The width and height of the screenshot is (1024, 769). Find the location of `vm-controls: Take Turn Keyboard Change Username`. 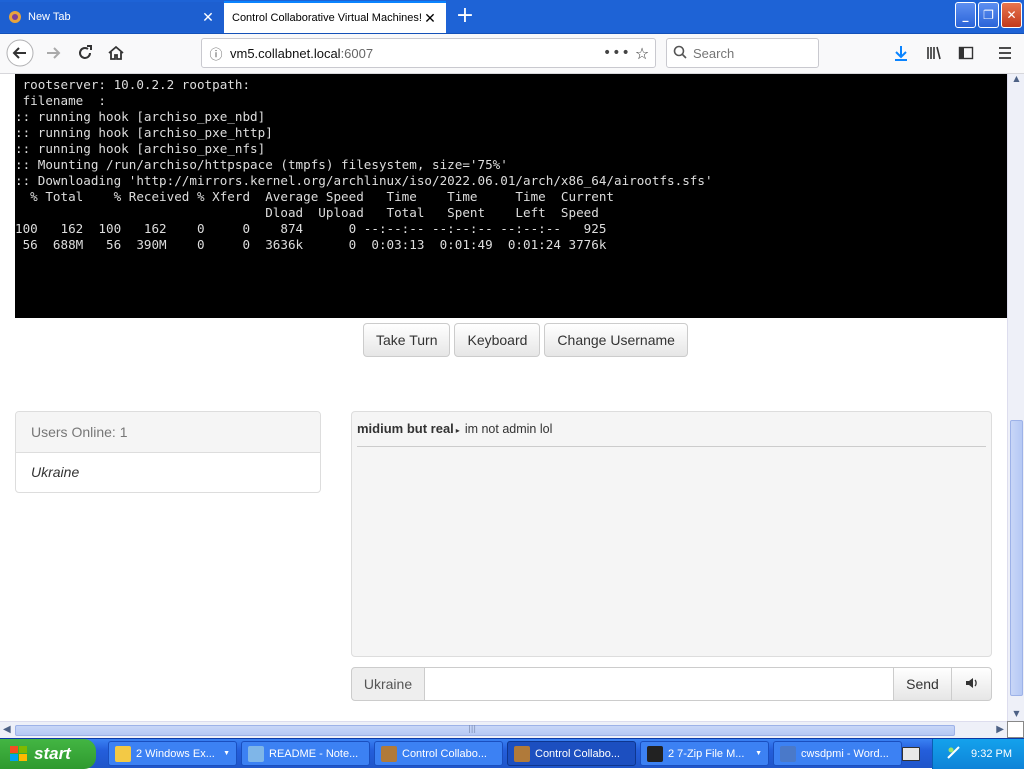

vm-controls: Take Turn Keyboard Change Username is located at coordinates (525, 340).